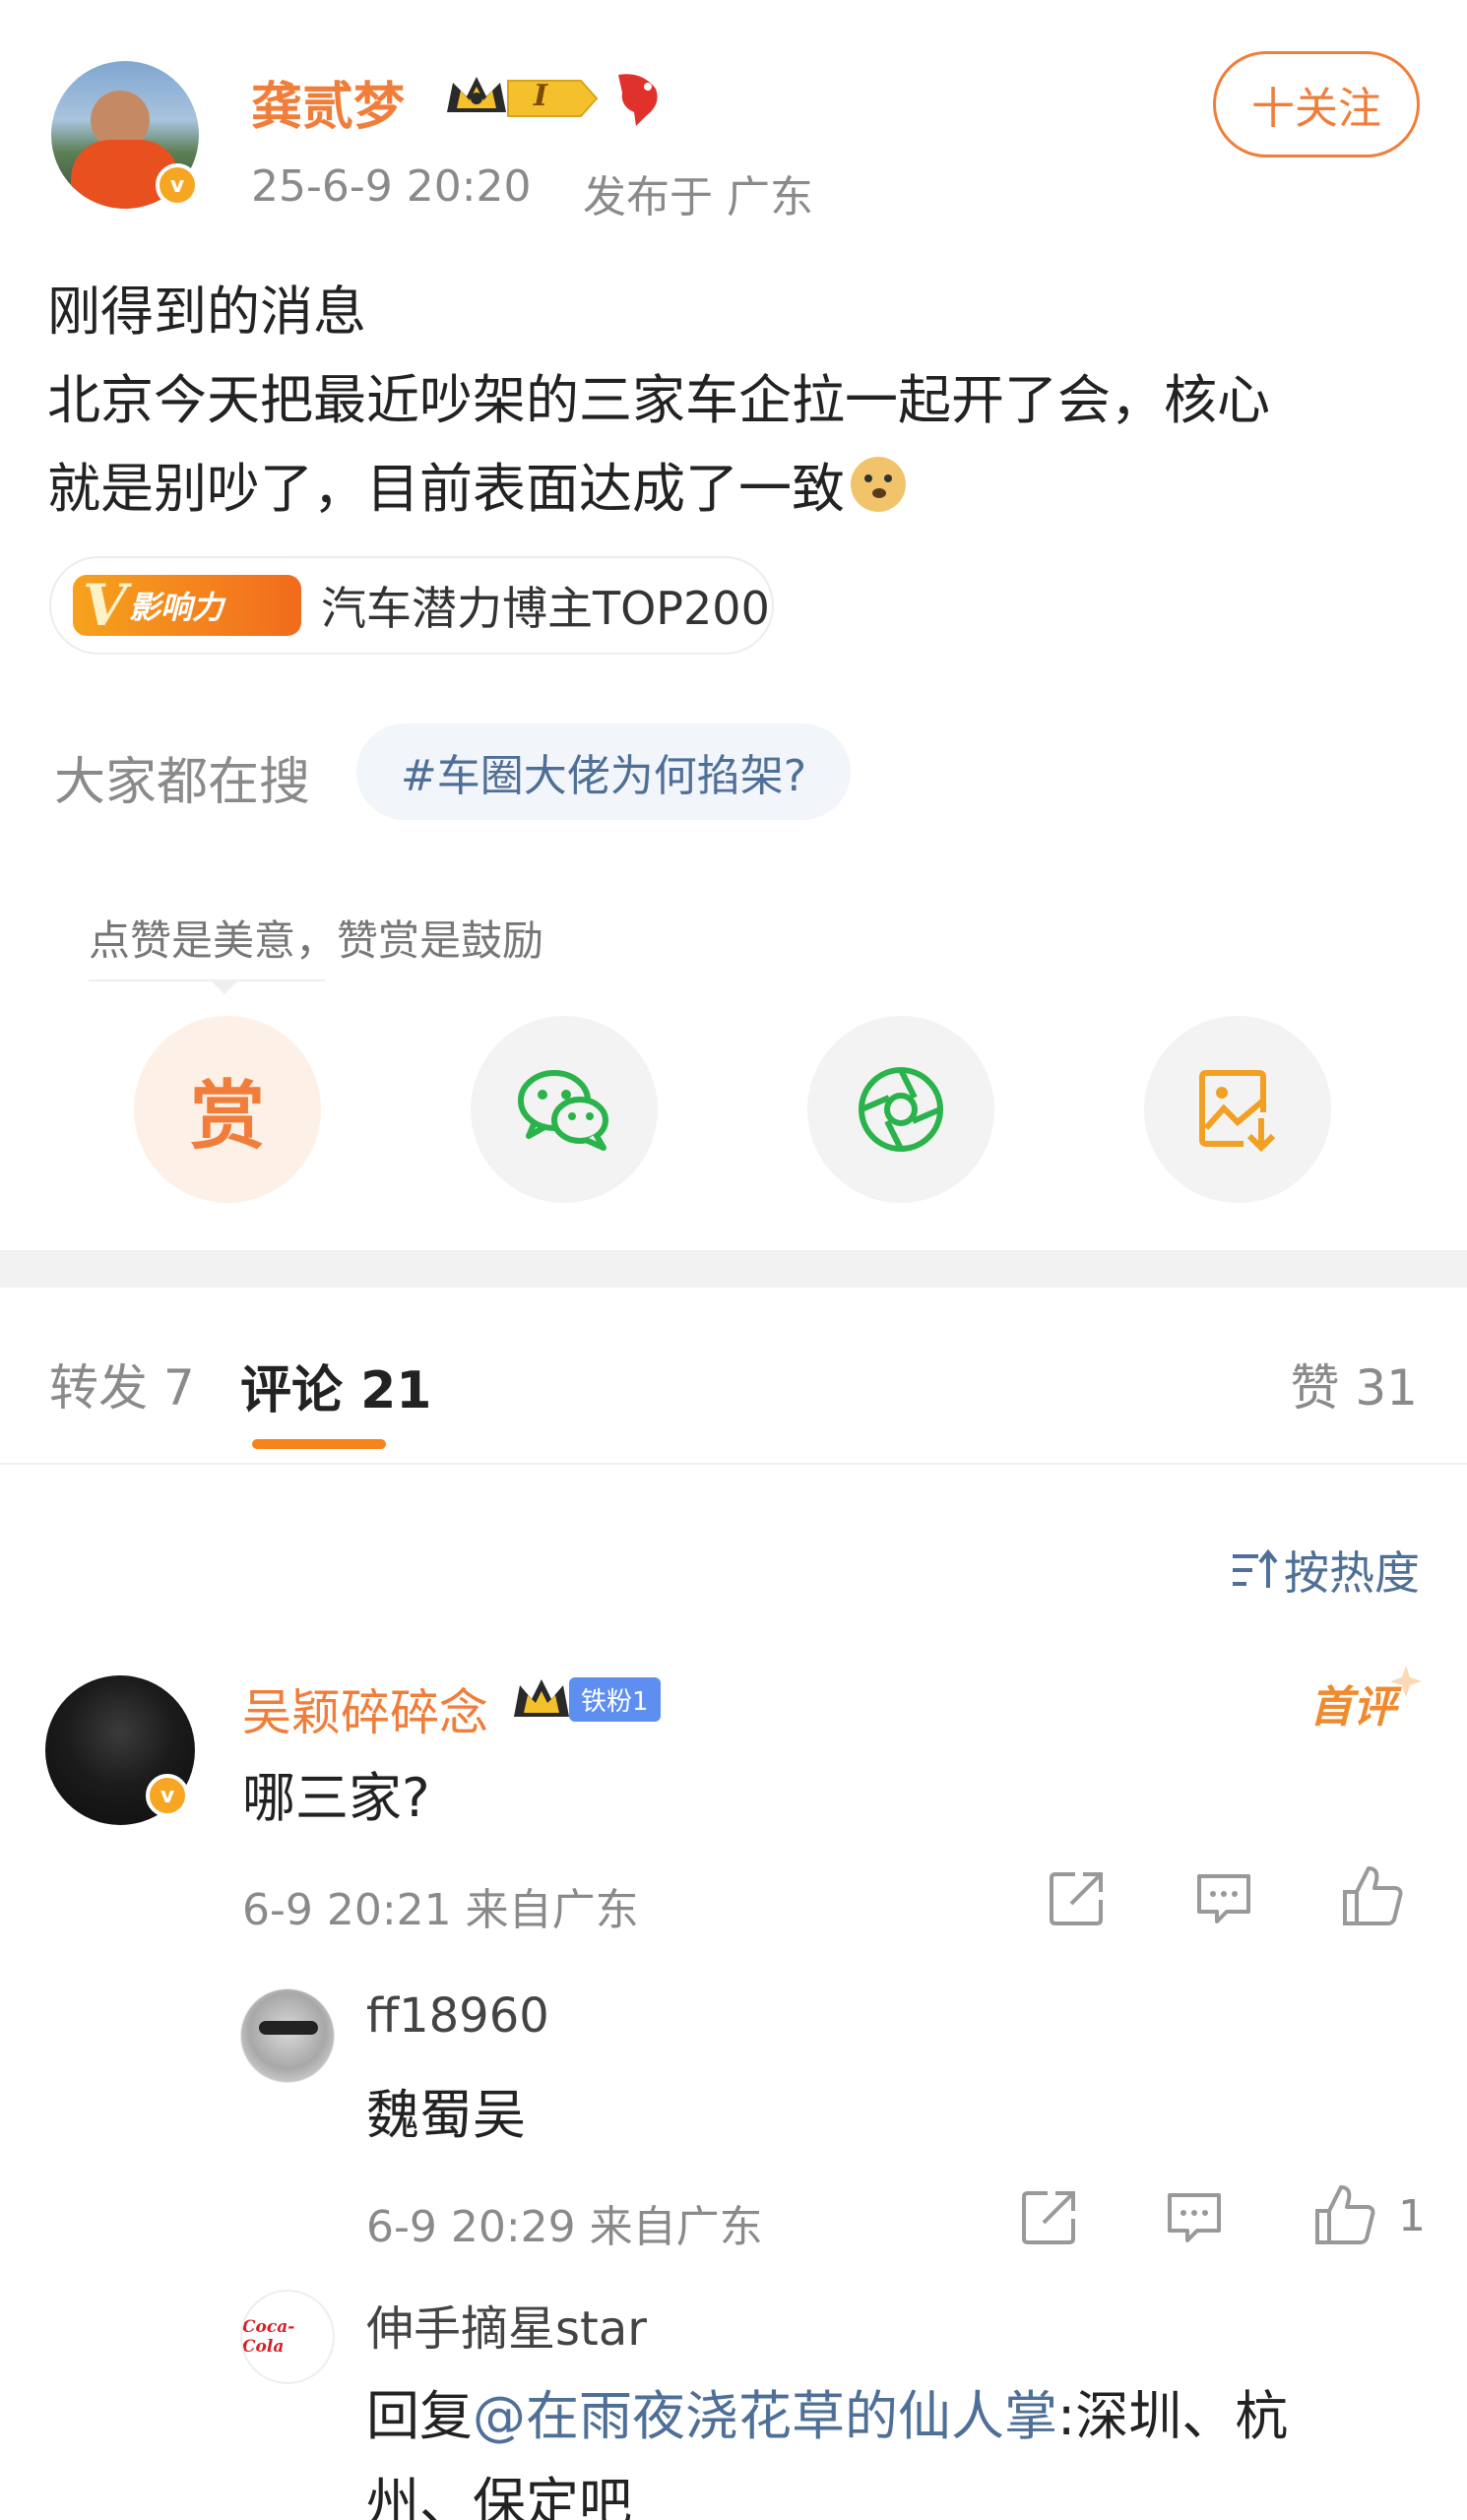 Image resolution: width=1467 pixels, height=2520 pixels. What do you see at coordinates (224, 987) in the screenshot?
I see `hint-pointer` at bounding box center [224, 987].